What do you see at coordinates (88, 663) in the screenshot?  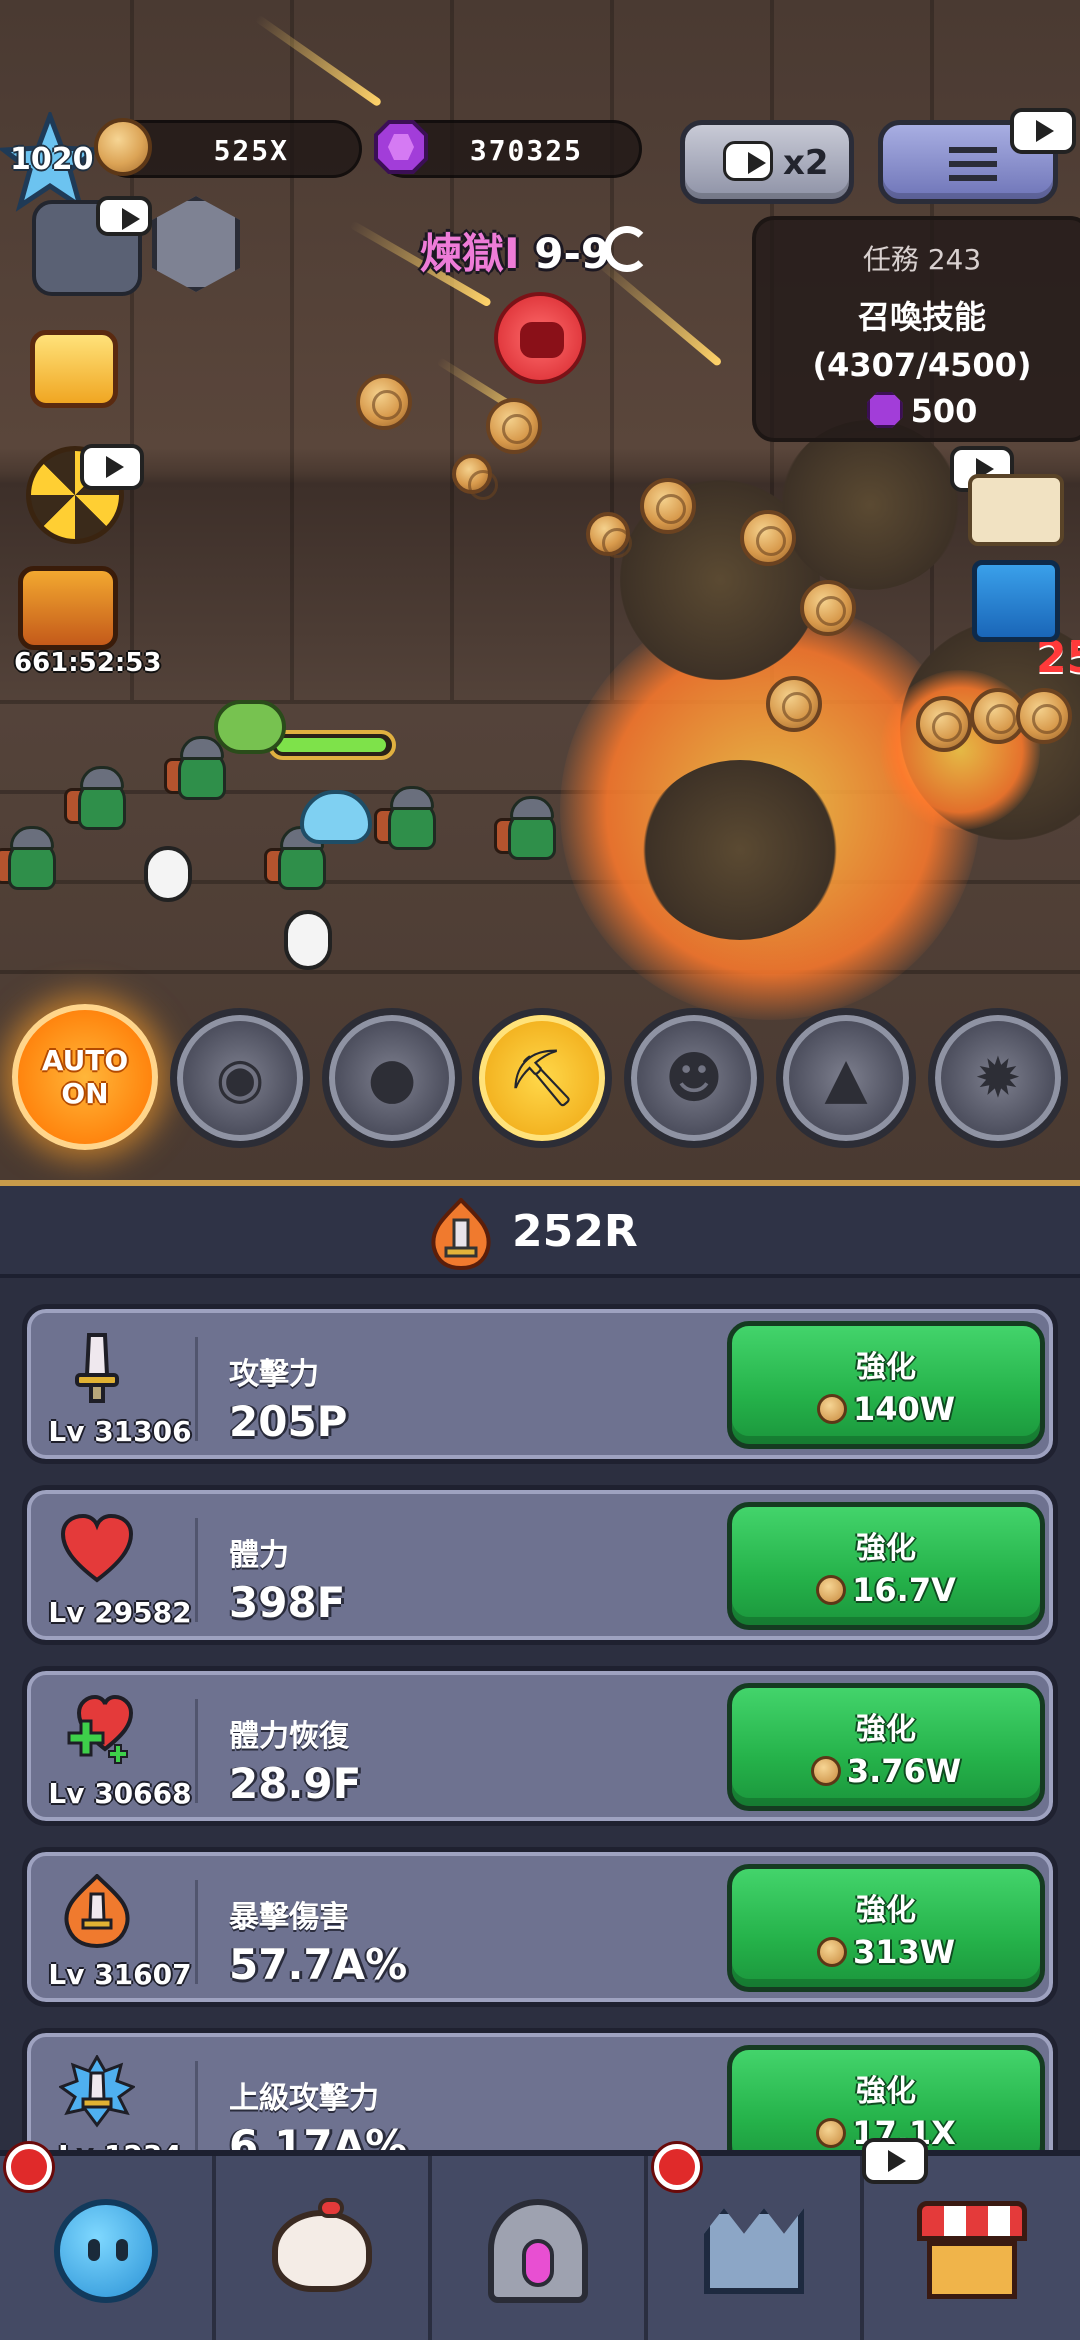 I see `event-timer: 661:52:53` at bounding box center [88, 663].